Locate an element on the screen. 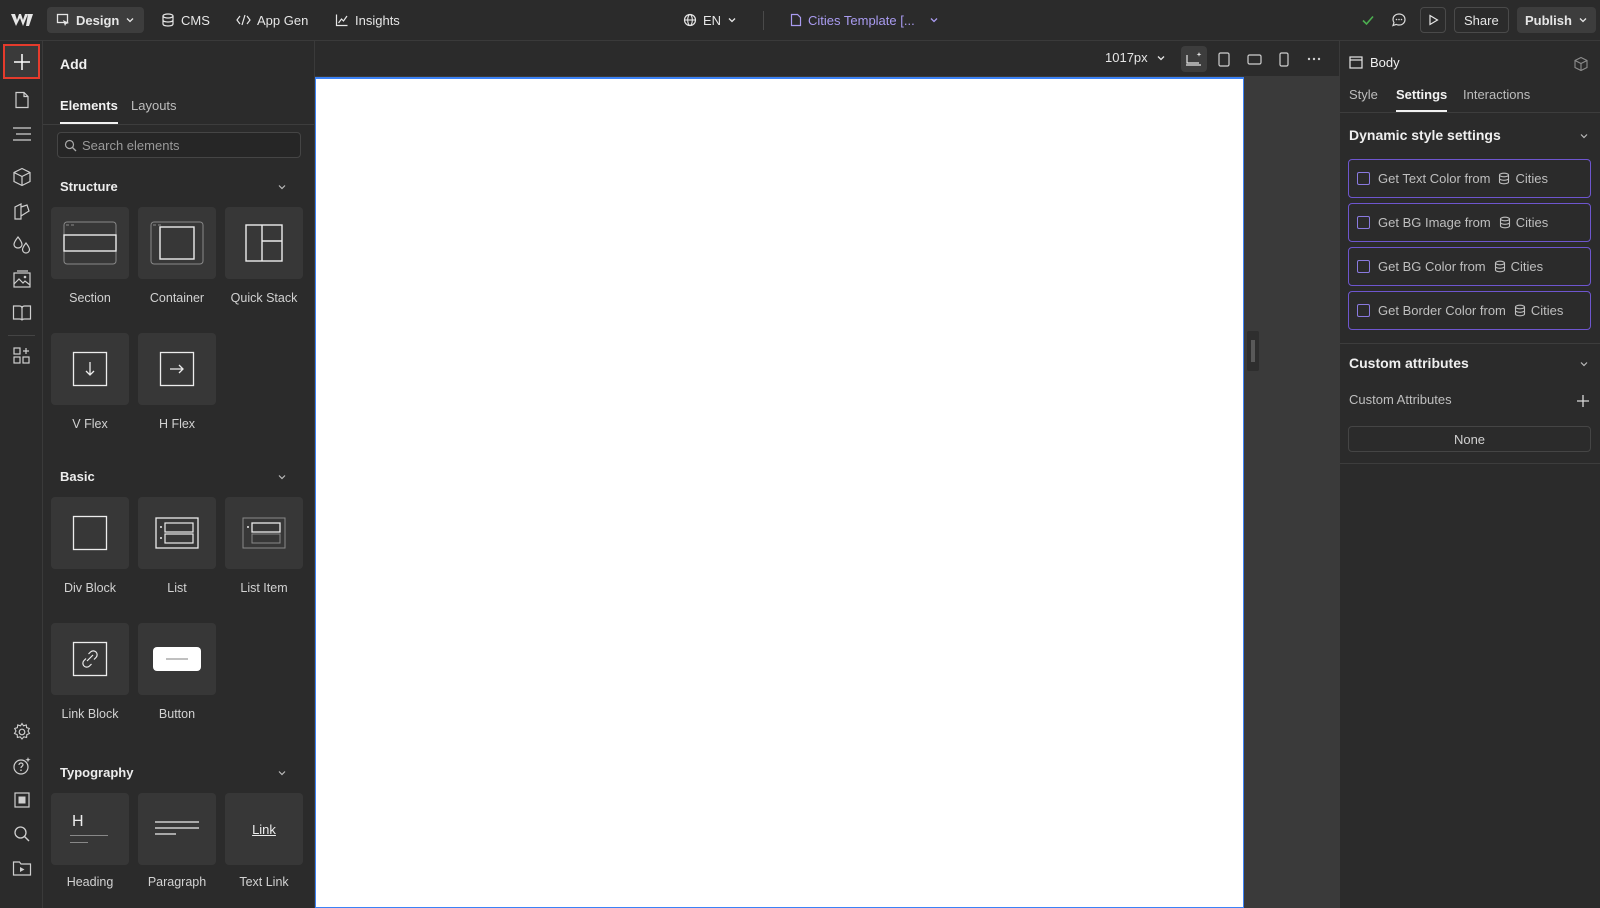 The width and height of the screenshot is (1600, 908). book-icon is located at coordinates (21, 312).